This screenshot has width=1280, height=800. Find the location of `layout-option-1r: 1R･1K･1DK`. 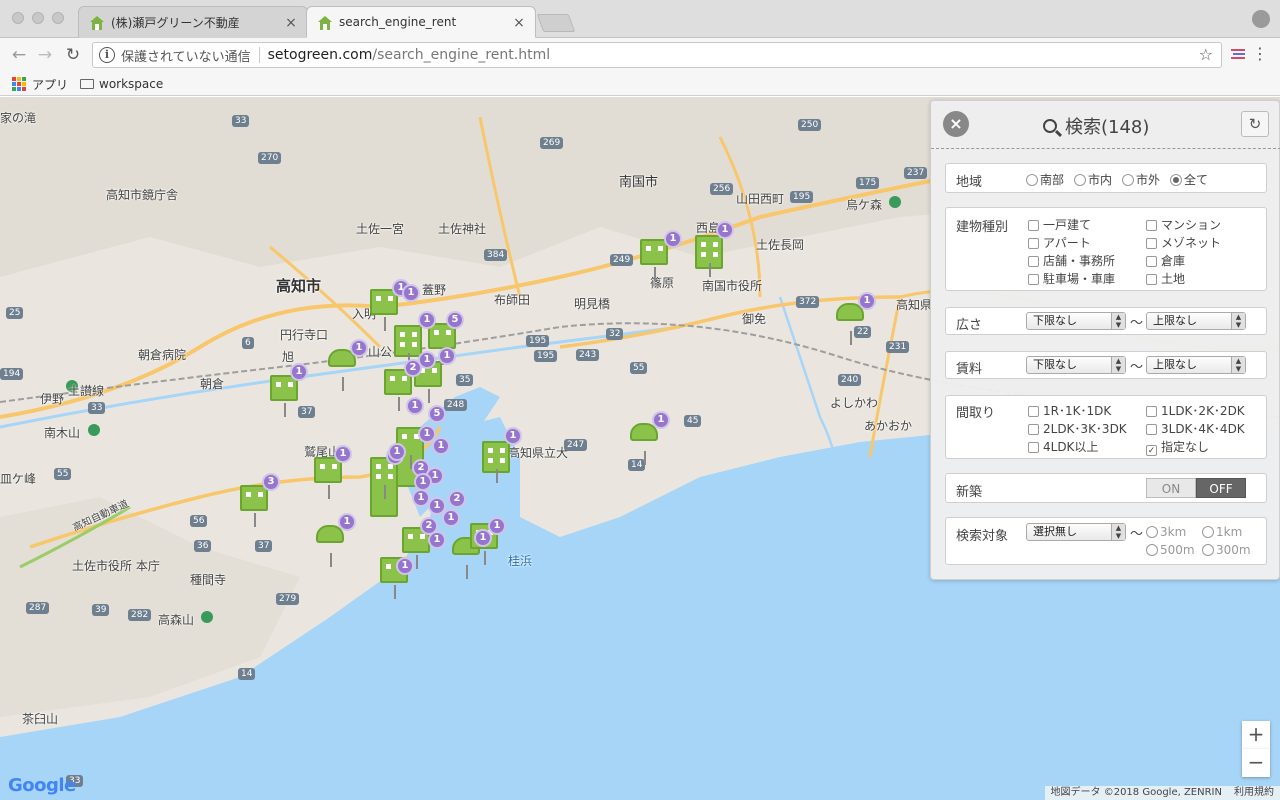

layout-option-1r: 1R･1K･1DK is located at coordinates (1069, 410).